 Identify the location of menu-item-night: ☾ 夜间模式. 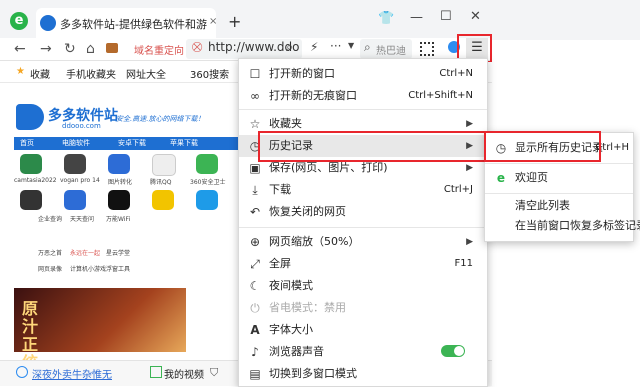
(363, 286).